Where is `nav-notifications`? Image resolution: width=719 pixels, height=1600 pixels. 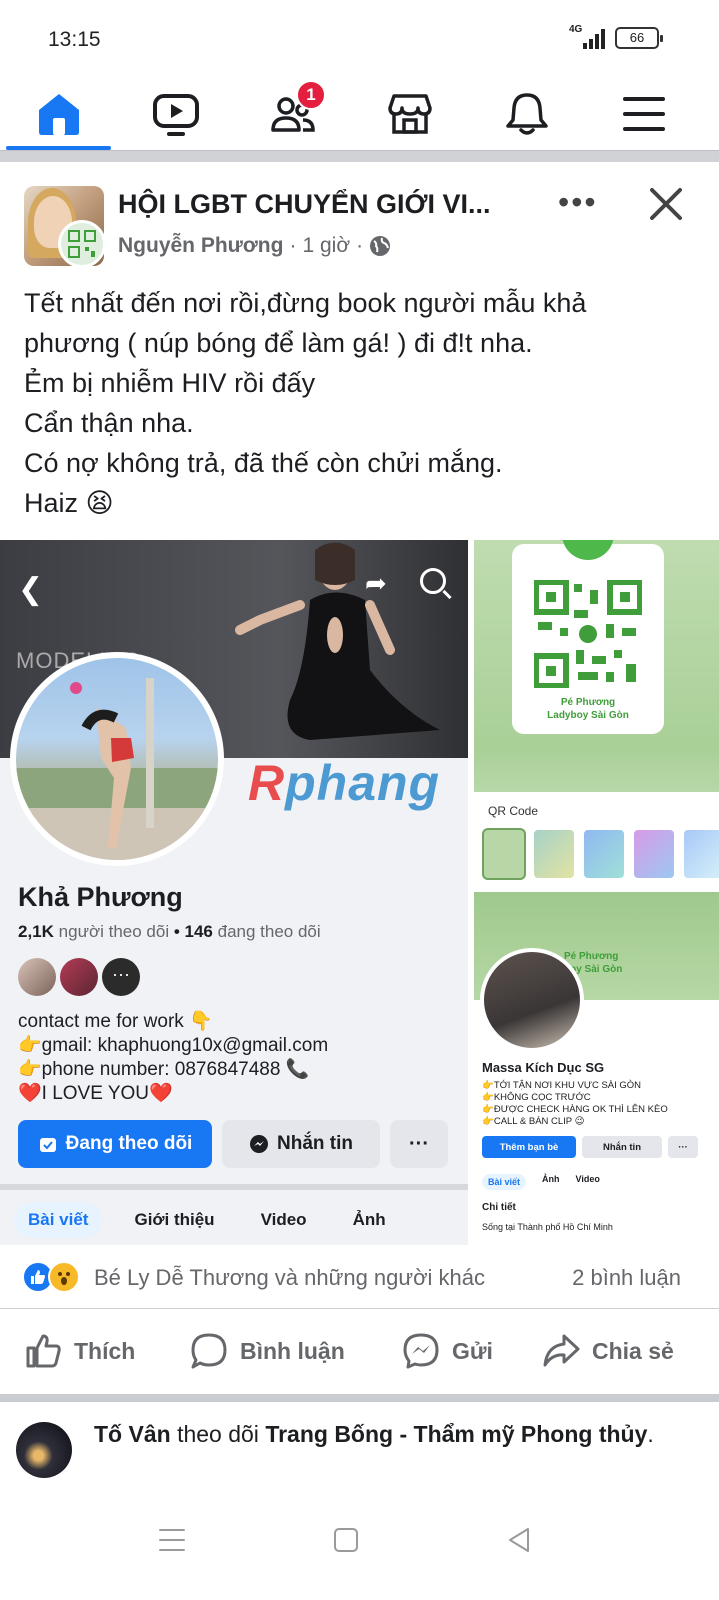 nav-notifications is located at coordinates (526, 114).